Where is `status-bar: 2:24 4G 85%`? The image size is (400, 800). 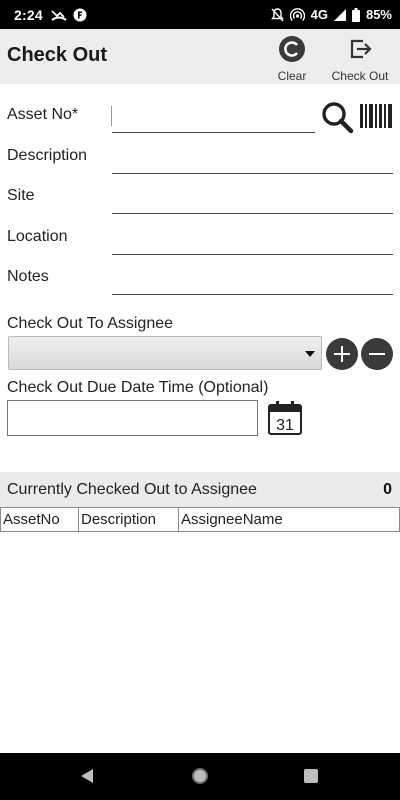 status-bar: 2:24 4G 85% is located at coordinates (200, 14).